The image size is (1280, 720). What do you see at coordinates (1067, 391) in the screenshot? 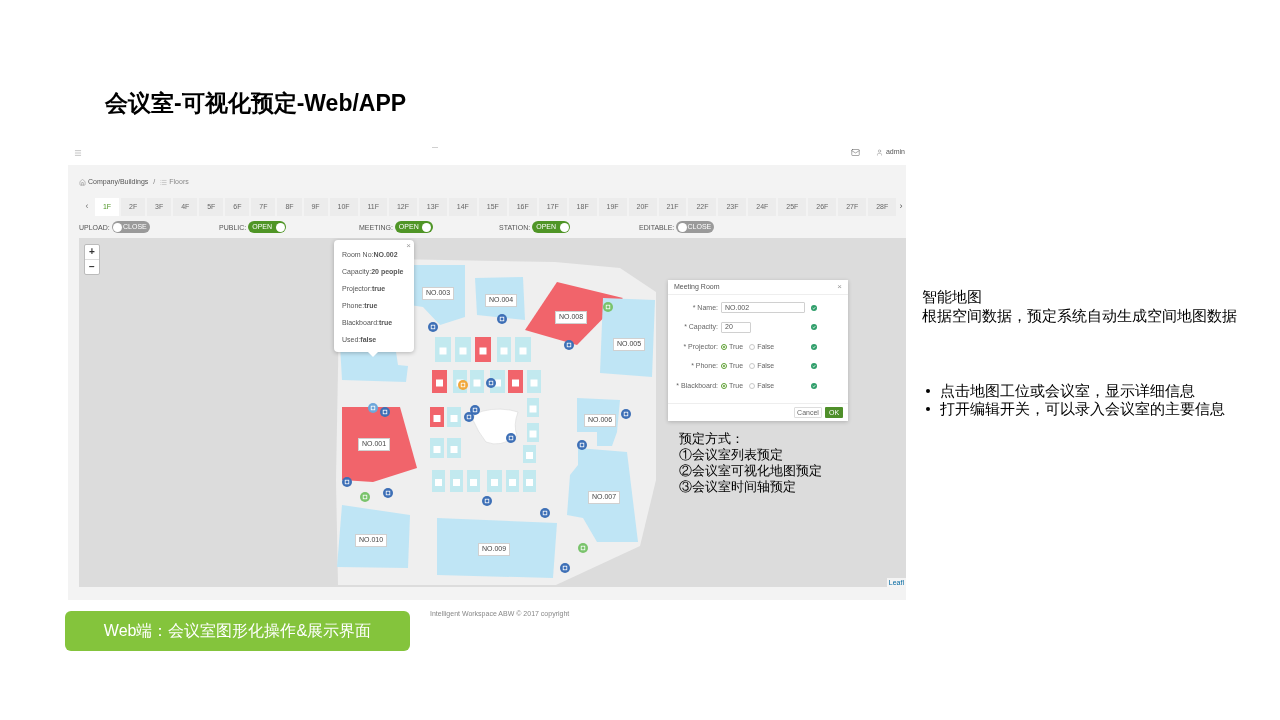
I see `bullet-text: 点击地图工位或会议室，显示详细信息` at bounding box center [1067, 391].